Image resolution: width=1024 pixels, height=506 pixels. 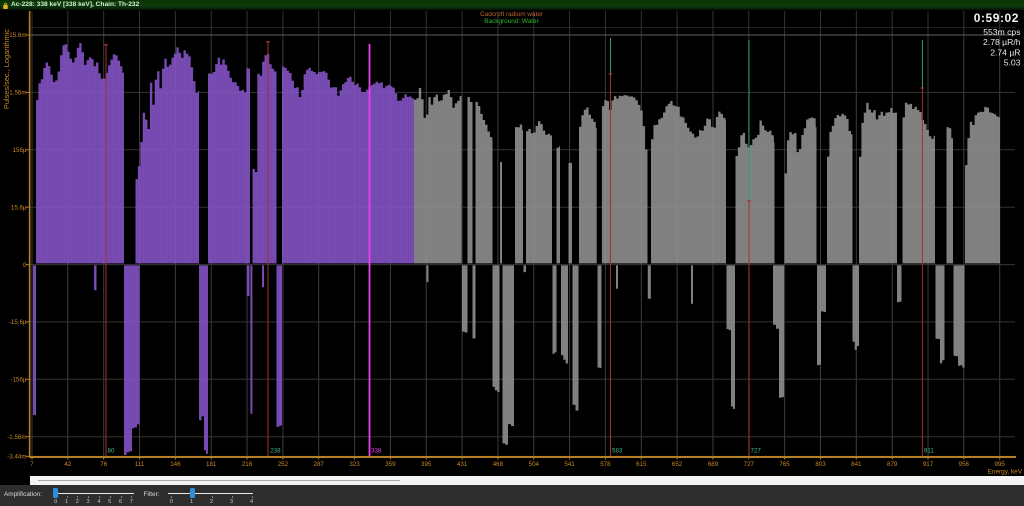 What do you see at coordinates (928, 464) in the screenshot?
I see `svg-text: 917` at bounding box center [928, 464].